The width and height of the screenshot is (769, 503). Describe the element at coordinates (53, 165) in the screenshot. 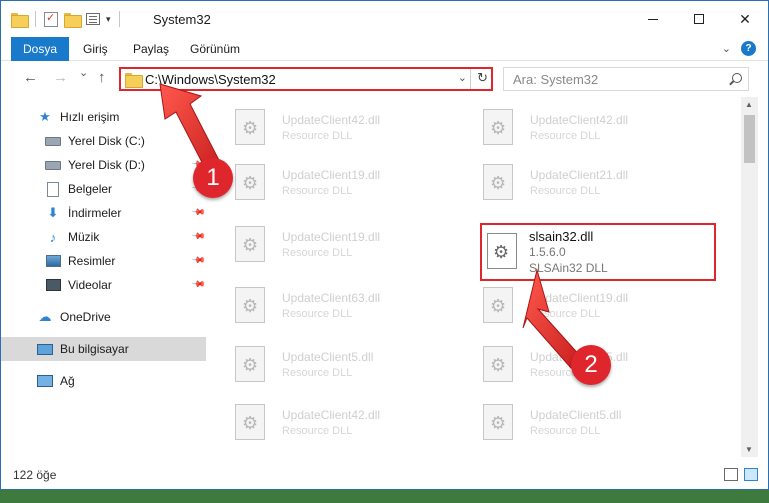

I see `disk-icon` at that location.